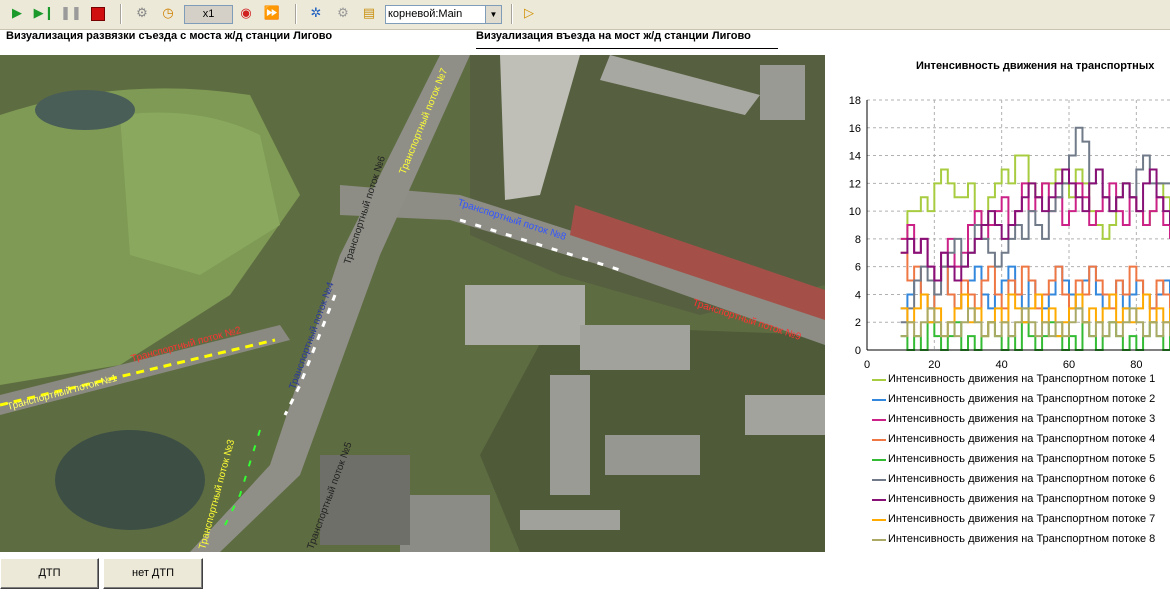  What do you see at coordinates (858, 240) in the screenshot?
I see `y-tick-label: 8` at bounding box center [858, 240].